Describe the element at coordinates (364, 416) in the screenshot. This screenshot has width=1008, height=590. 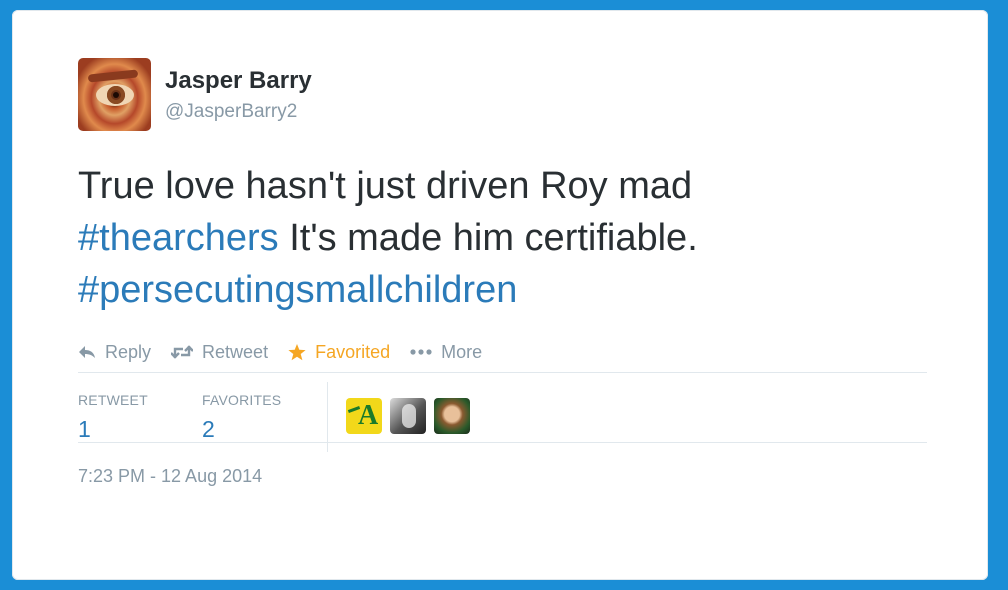
I see `archers-logo-avatar: A` at that location.